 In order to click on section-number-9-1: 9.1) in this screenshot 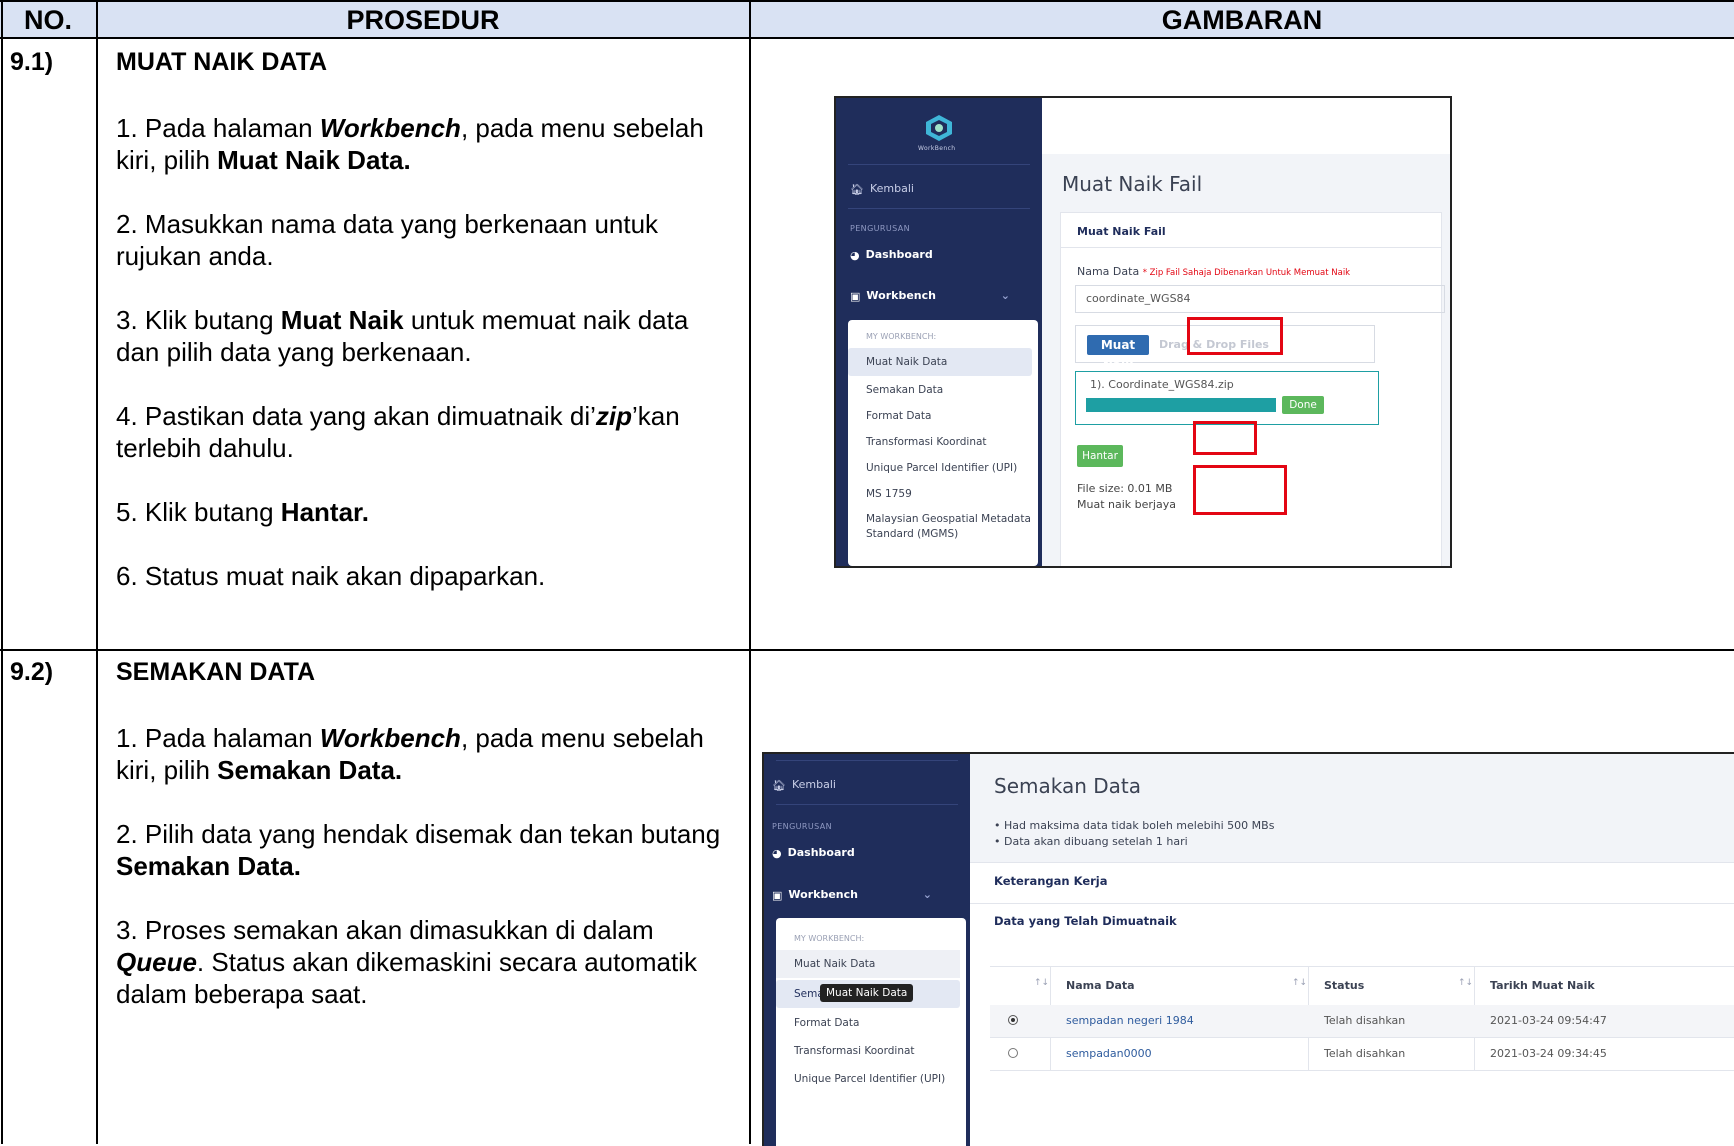, I will do `click(32, 62)`.